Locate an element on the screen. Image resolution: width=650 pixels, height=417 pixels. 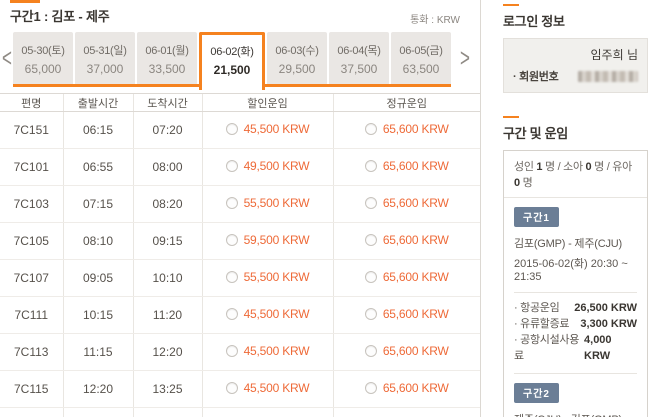
arrival-time-cell: 08:20 is located at coordinates (167, 204).